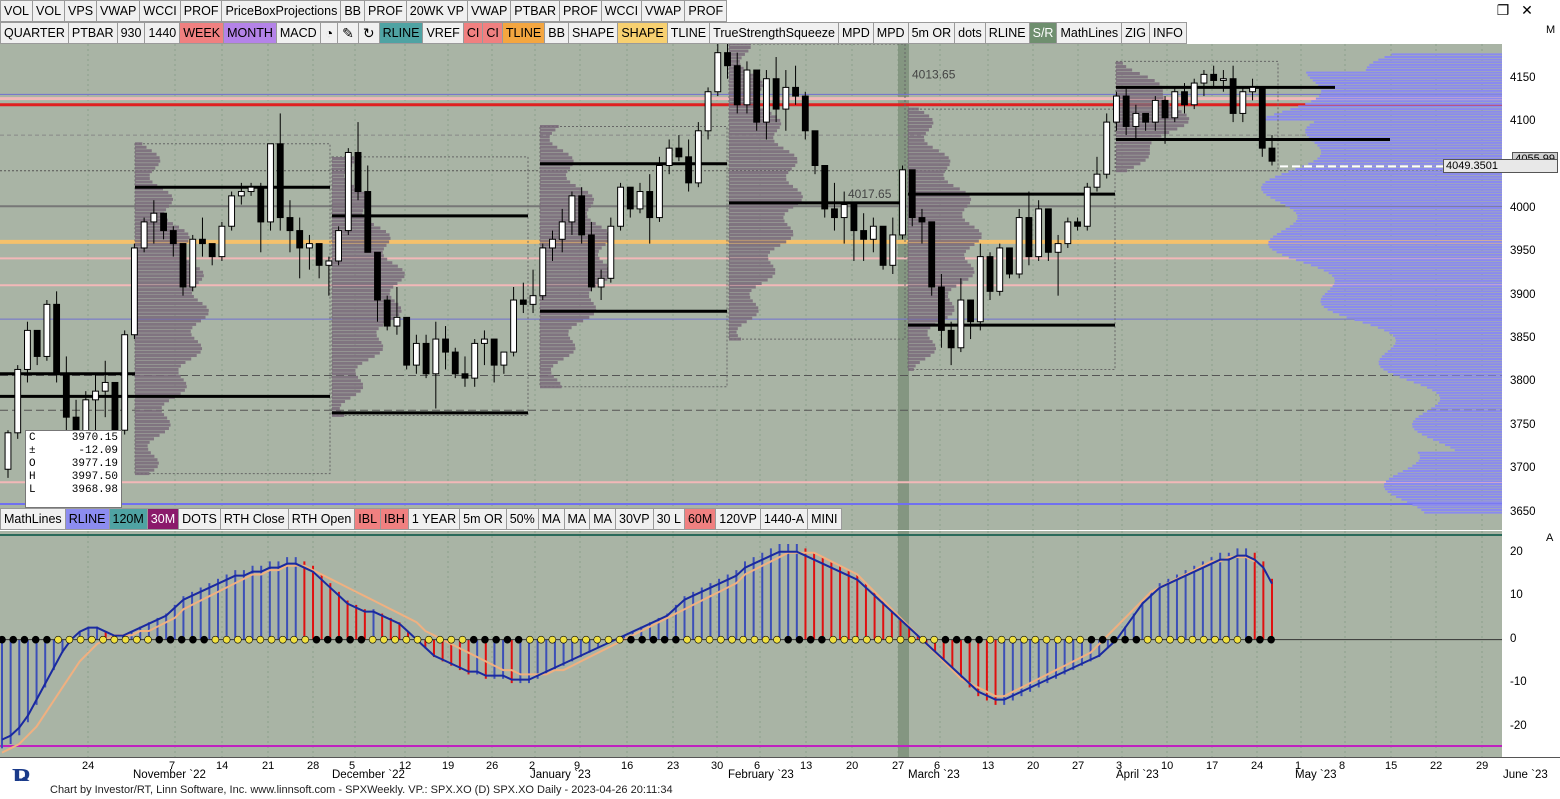 The height and width of the screenshot is (799, 1560). What do you see at coordinates (856, 33) in the screenshot?
I see `toolbar2-button-20: MPD` at bounding box center [856, 33].